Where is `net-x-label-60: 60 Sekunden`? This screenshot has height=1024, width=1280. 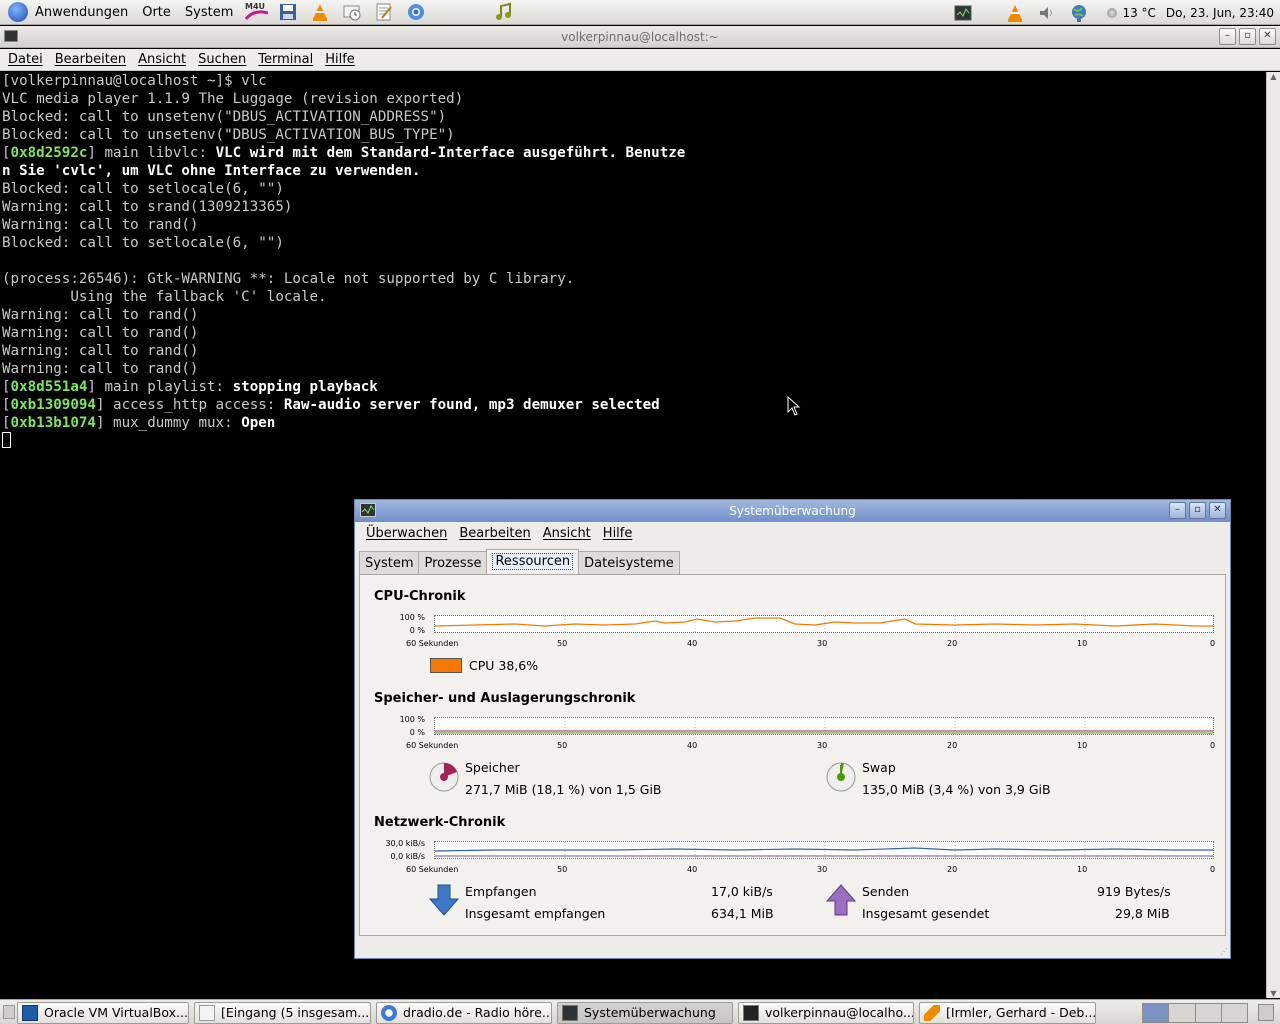 net-x-label-60: 60 Sekunden is located at coordinates (432, 869).